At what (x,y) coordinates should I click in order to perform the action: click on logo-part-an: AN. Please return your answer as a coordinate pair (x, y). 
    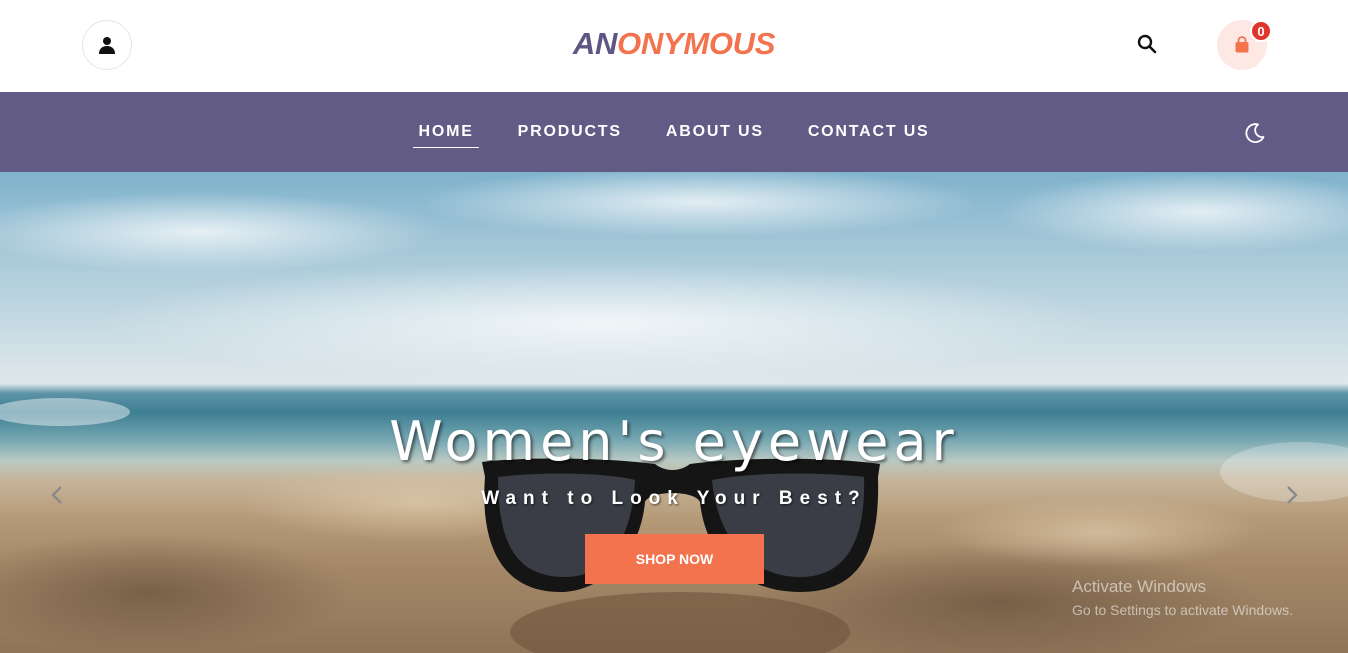
    Looking at the image, I should click on (595, 43).